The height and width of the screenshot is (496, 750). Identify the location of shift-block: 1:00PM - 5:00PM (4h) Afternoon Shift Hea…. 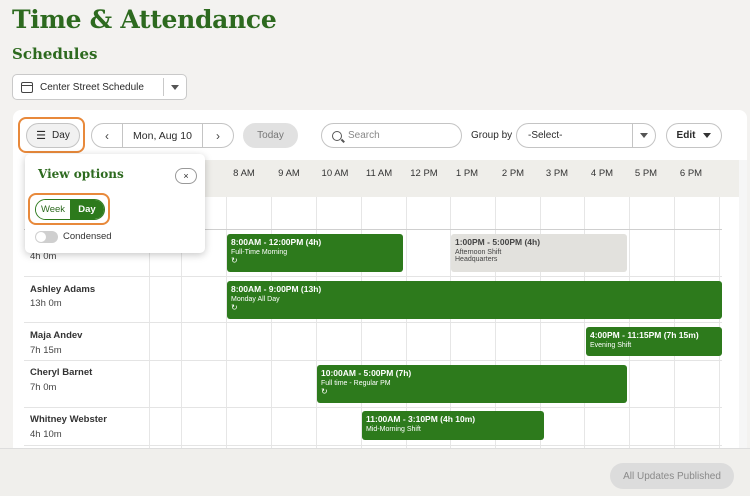
(539, 253).